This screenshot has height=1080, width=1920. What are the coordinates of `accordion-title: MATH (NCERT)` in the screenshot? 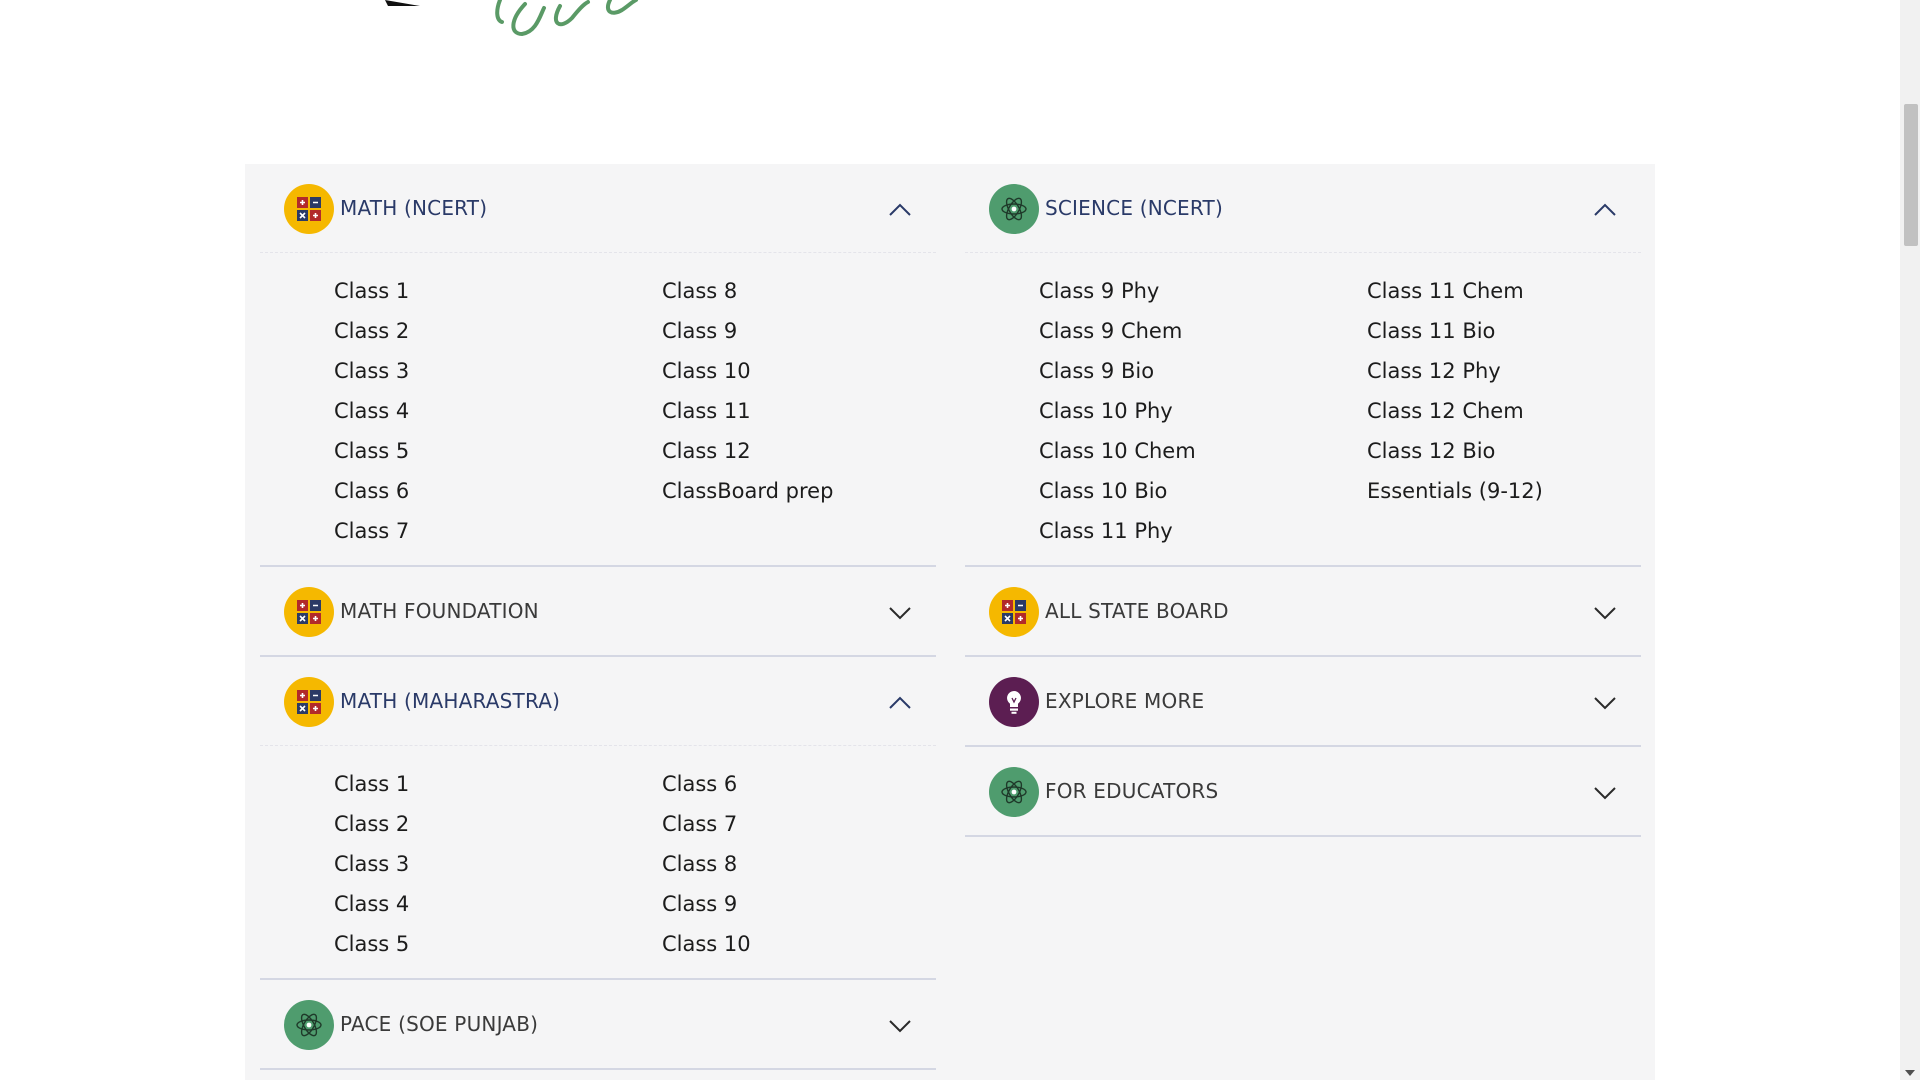 It's located at (414, 208).